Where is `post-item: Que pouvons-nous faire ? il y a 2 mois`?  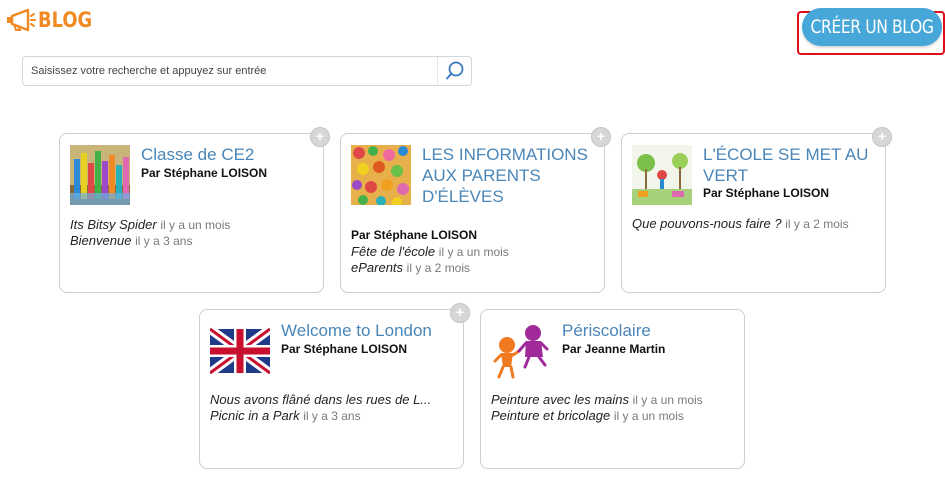 post-item: Que pouvons-nous faire ? il y a 2 mois is located at coordinates (755, 224).